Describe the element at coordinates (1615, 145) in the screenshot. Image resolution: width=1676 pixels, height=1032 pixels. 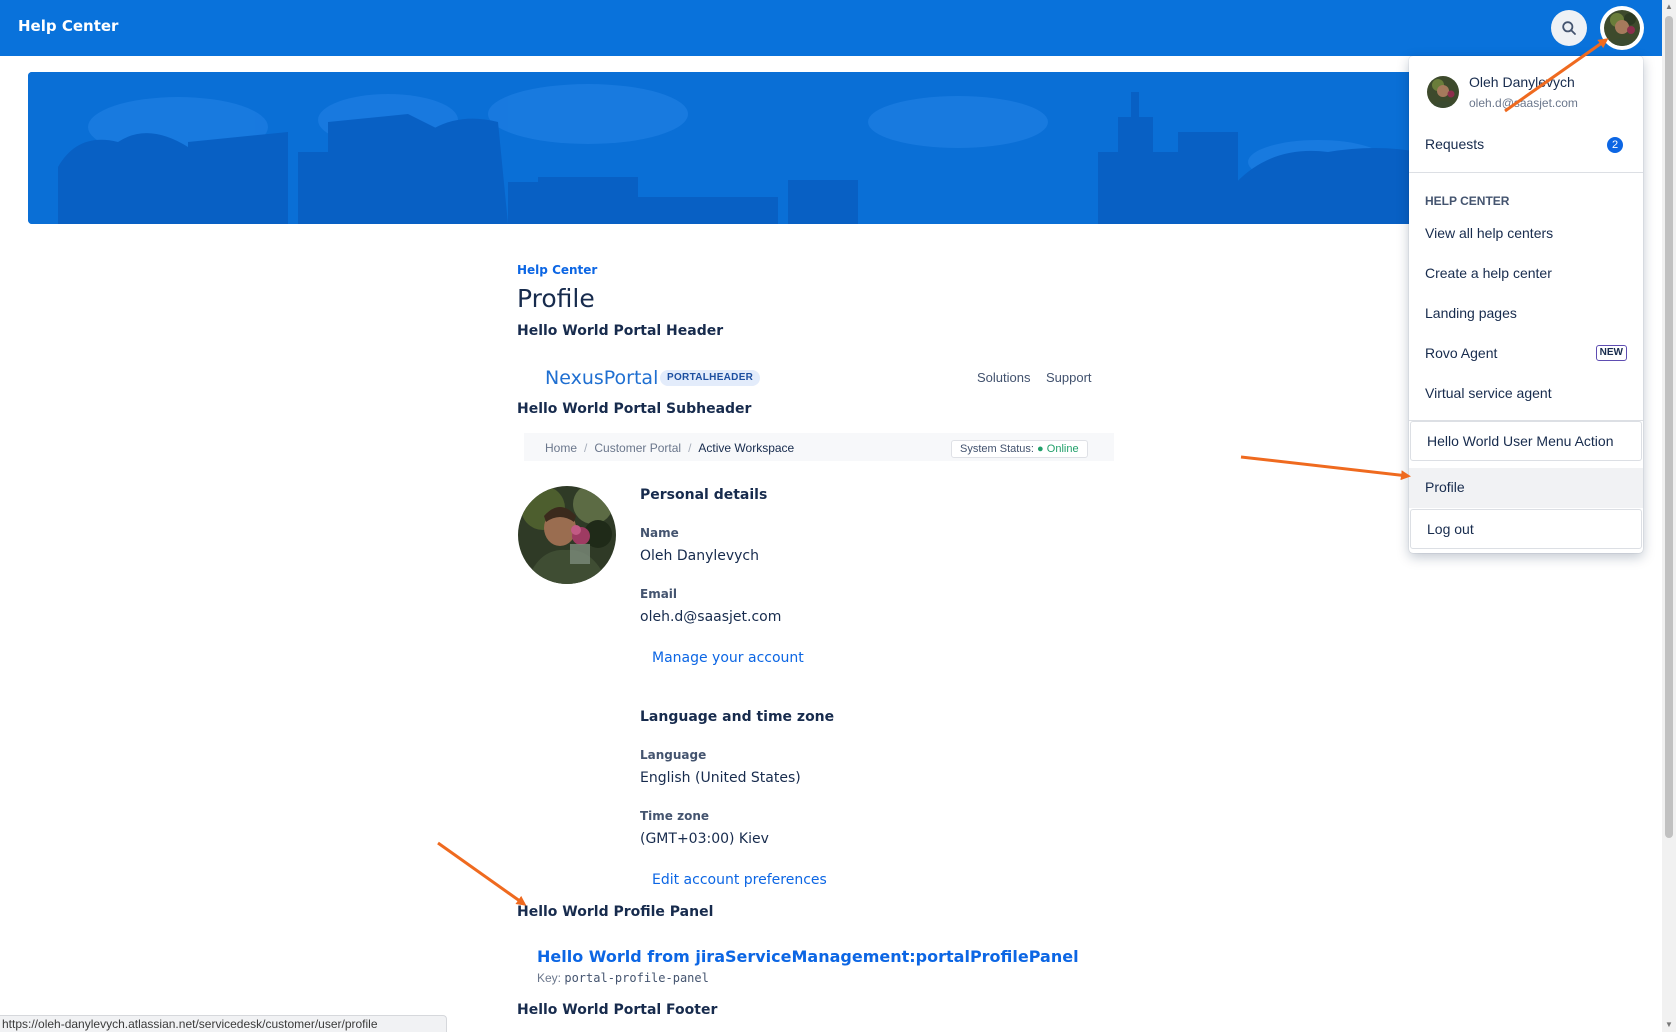
I see `requests-count-badge: 2` at that location.